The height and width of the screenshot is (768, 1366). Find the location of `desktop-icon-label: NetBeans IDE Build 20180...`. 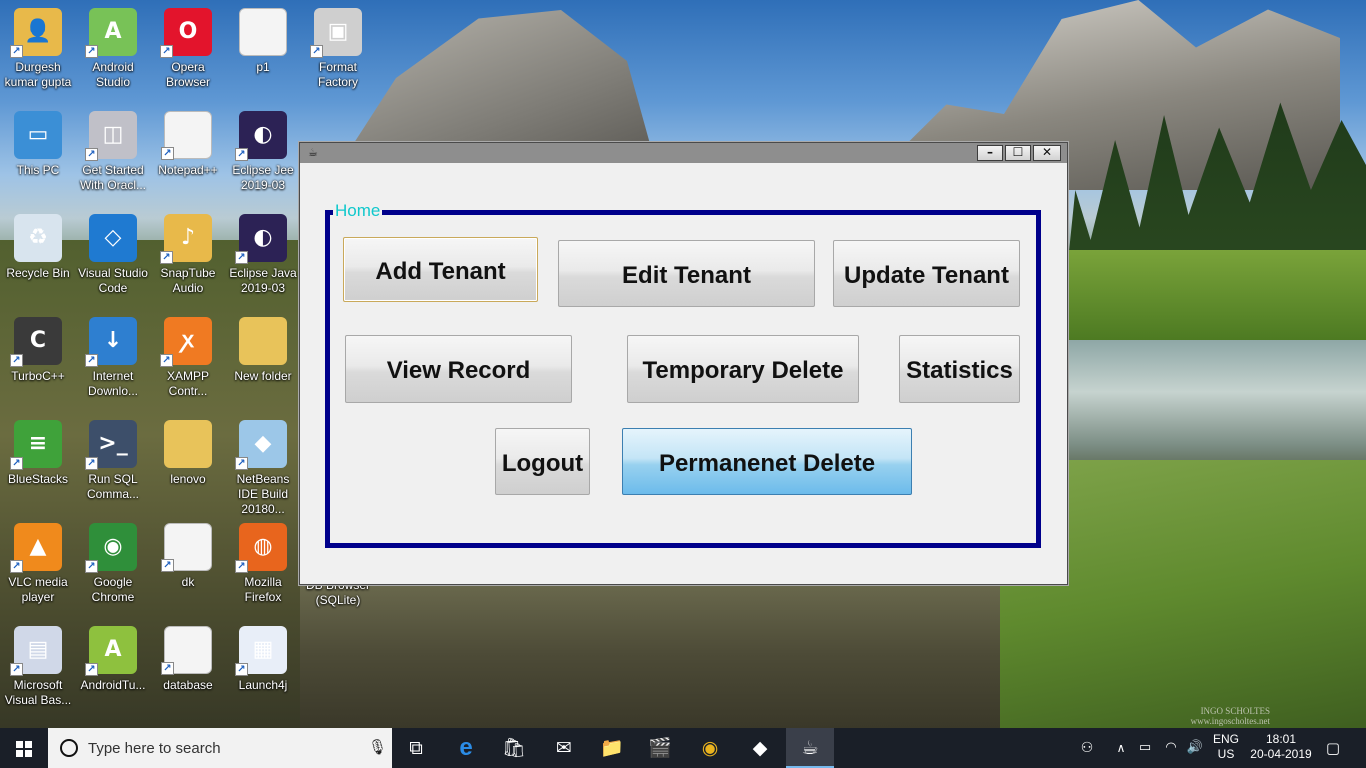

desktop-icon-label: NetBeans IDE Build 20180... is located at coordinates (263, 494).